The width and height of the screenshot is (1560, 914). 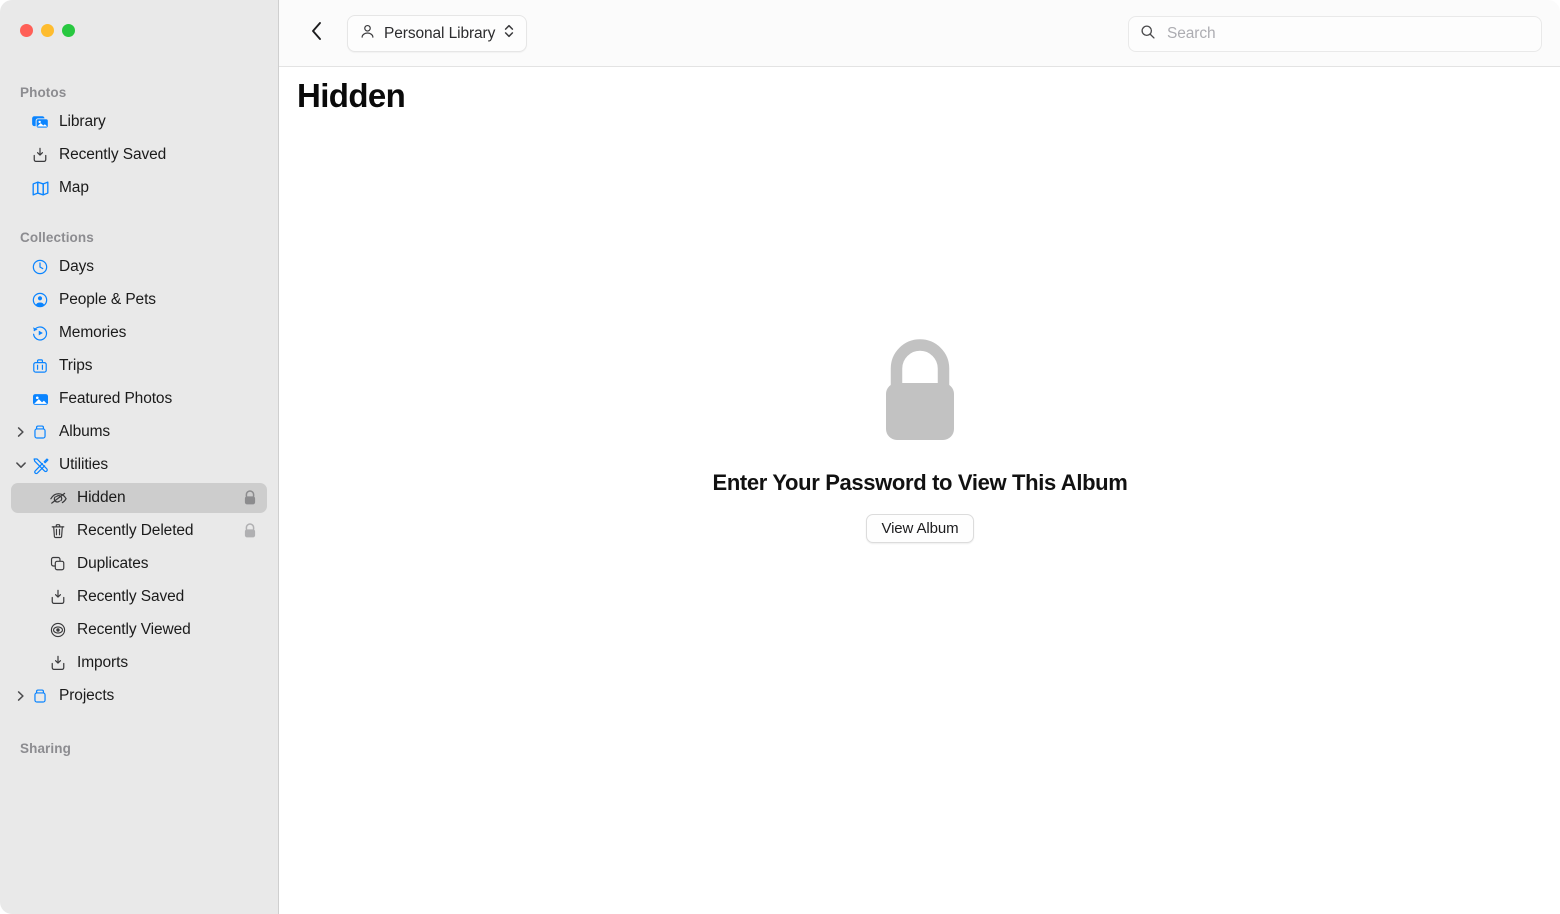 I want to click on sidebar-item-recently-deleted: Recently Deleted, so click(x=139, y=531).